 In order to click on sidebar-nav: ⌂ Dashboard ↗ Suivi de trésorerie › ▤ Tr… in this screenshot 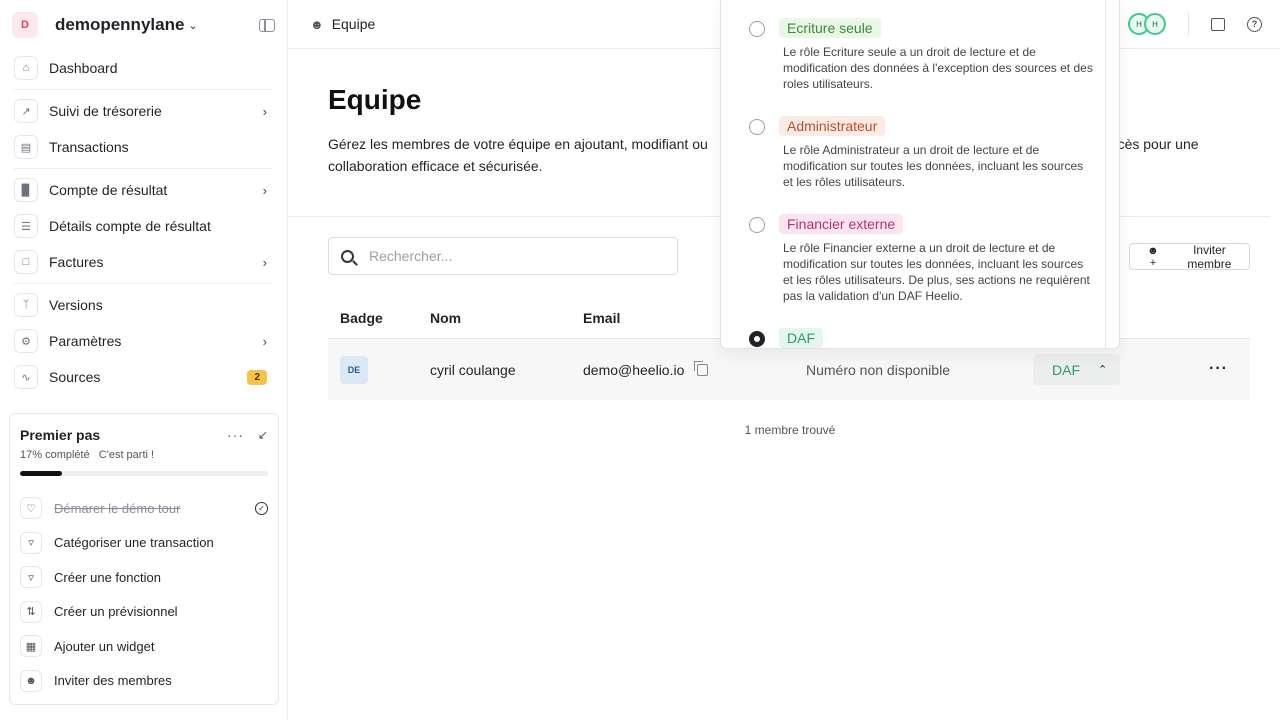, I will do `click(143, 222)`.